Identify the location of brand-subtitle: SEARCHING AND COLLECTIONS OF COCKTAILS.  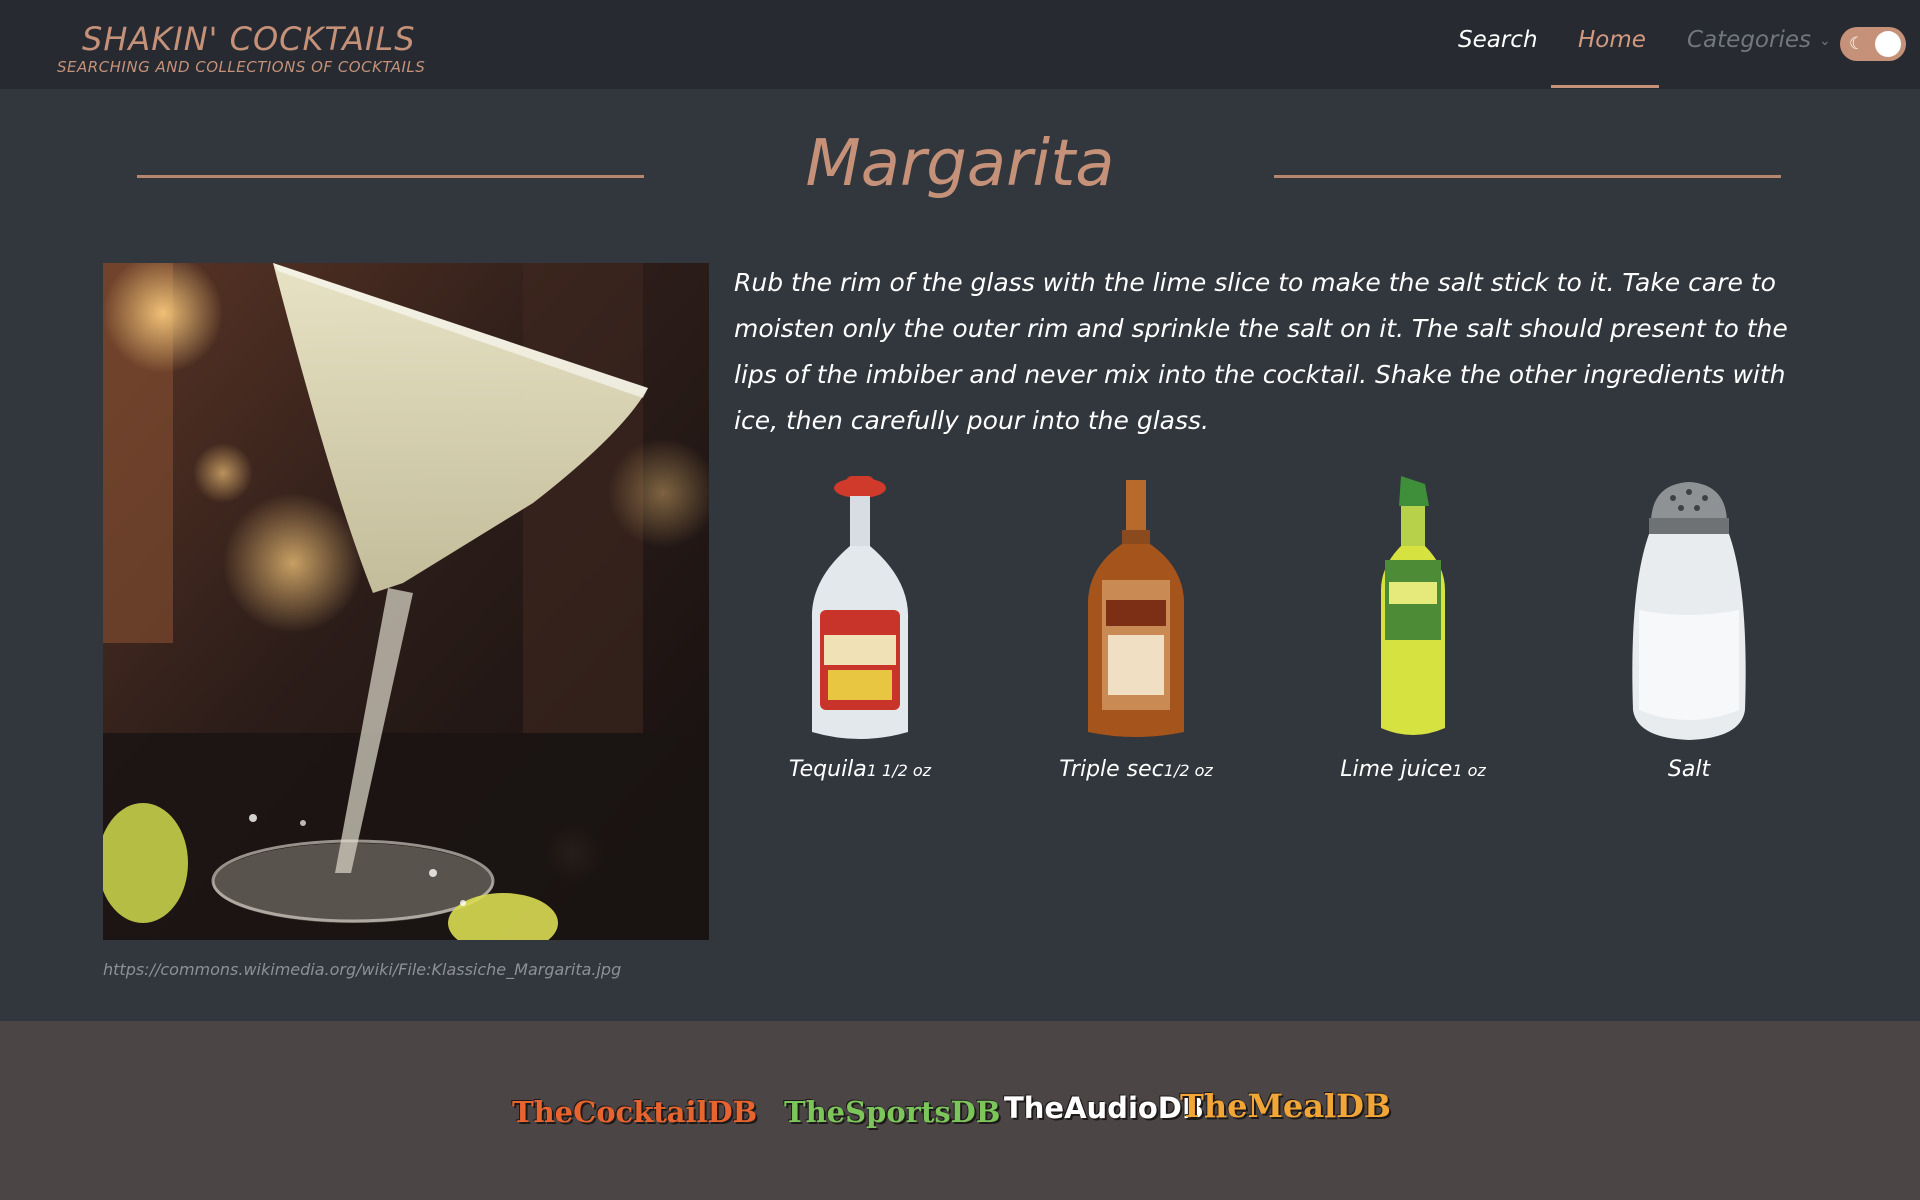
(241, 67).